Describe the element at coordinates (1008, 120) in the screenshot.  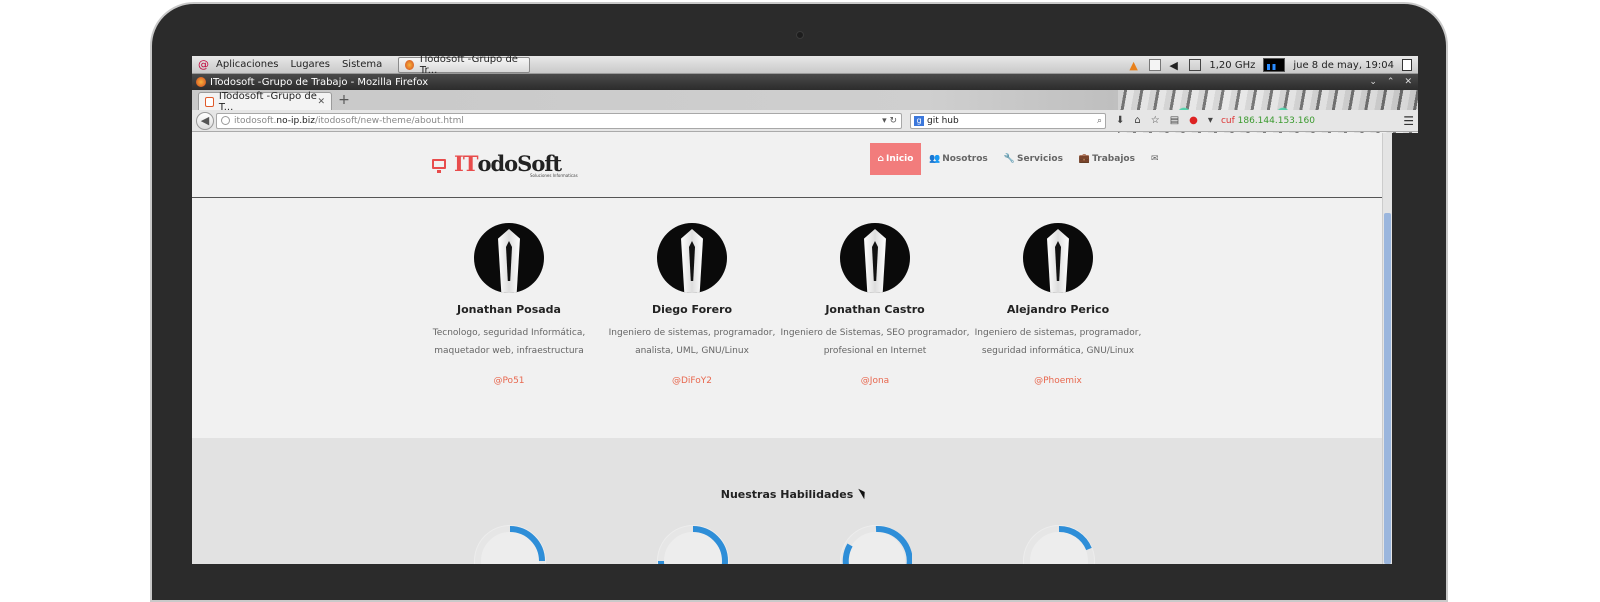
I see `search-bar: g git hub ⌕` at that location.